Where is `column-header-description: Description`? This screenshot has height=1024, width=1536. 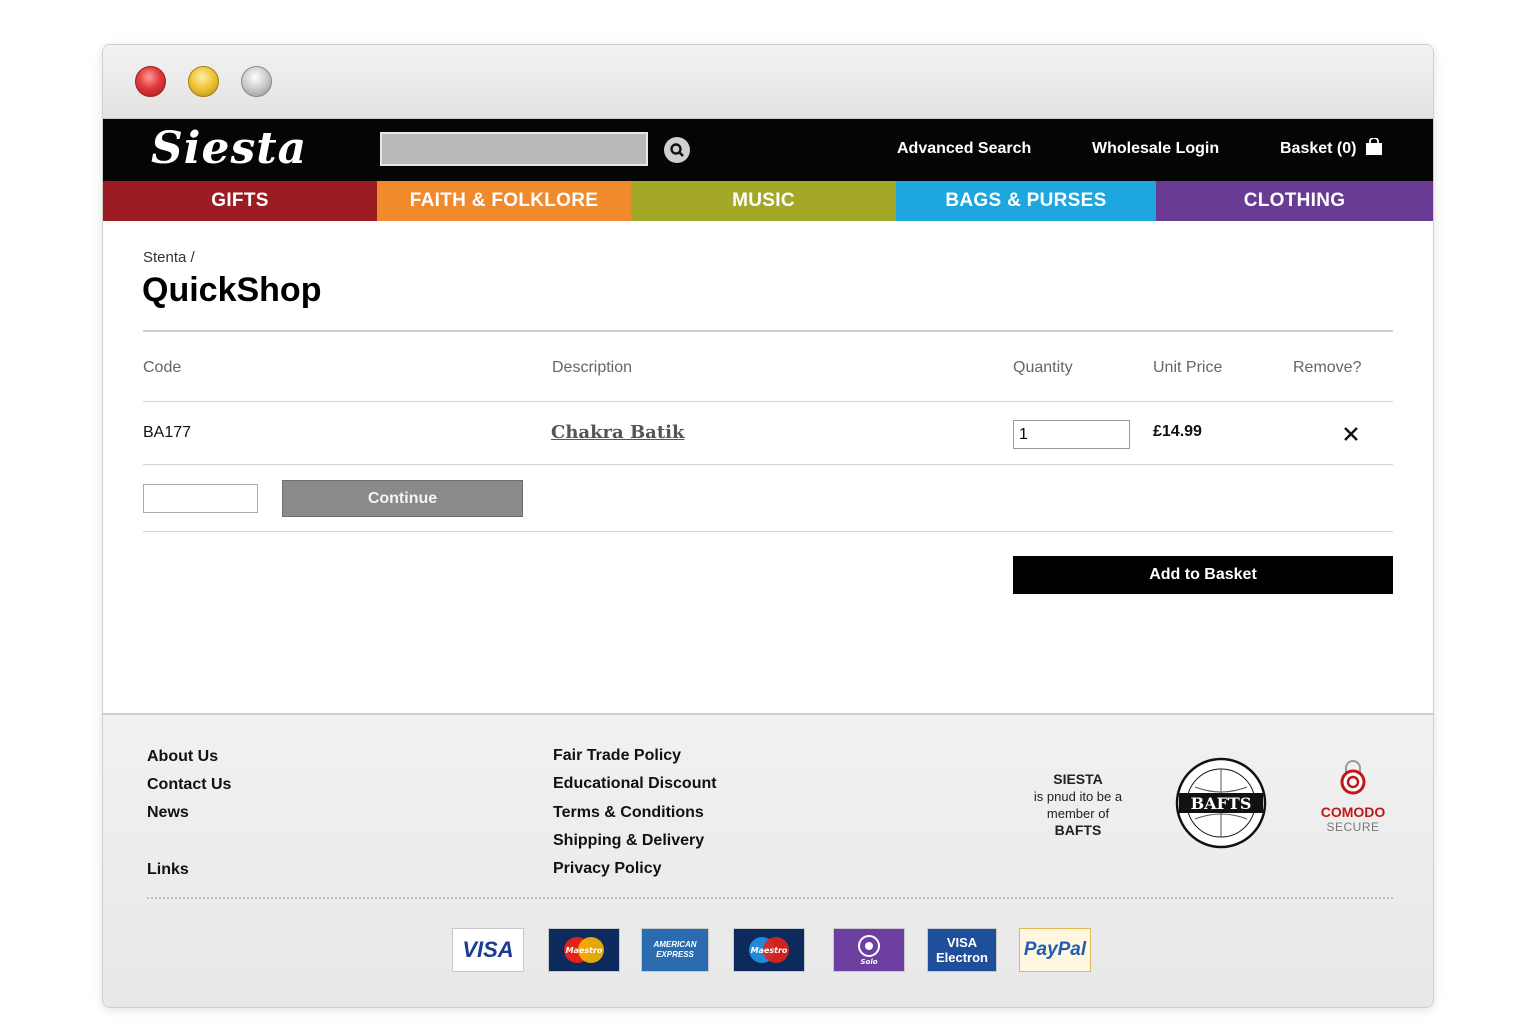
column-header-description: Description is located at coordinates (592, 367).